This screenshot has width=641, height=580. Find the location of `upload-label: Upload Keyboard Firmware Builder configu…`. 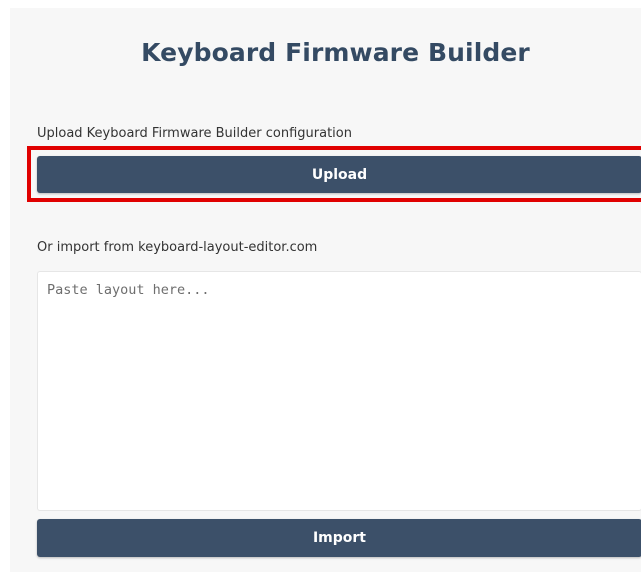

upload-label: Upload Keyboard Firmware Builder configu… is located at coordinates (194, 133).